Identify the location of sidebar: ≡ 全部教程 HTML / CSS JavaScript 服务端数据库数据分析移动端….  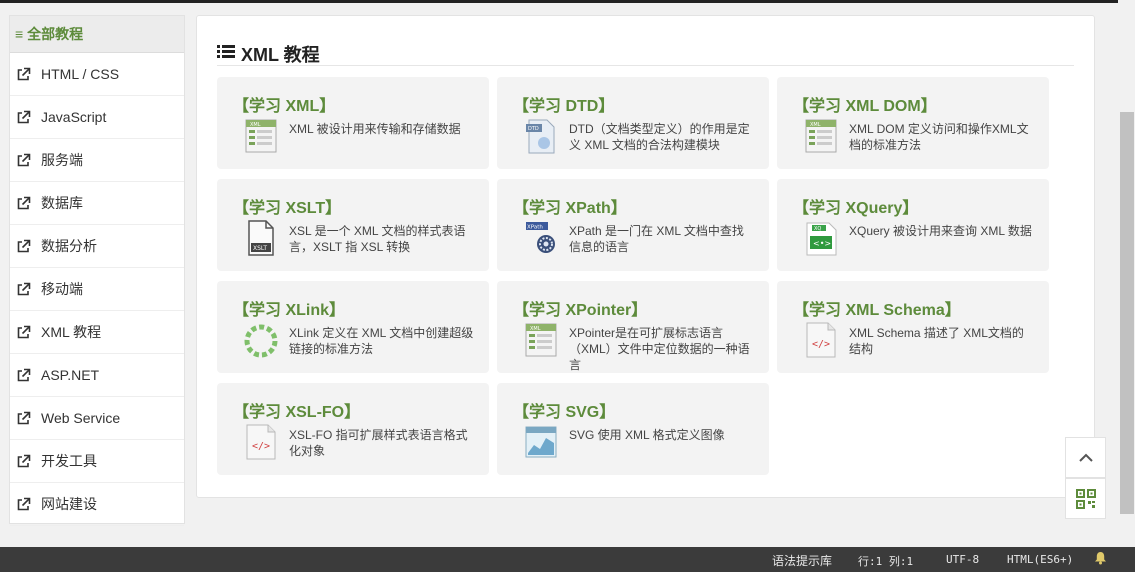
(97, 270).